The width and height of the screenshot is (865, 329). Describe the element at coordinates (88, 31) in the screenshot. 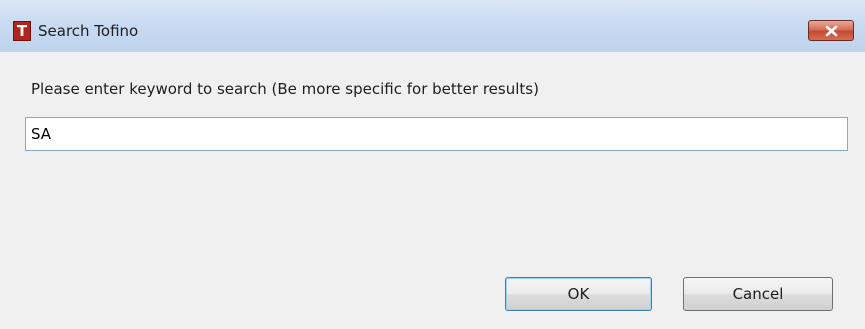

I see `window-title: Search Tofino` at that location.